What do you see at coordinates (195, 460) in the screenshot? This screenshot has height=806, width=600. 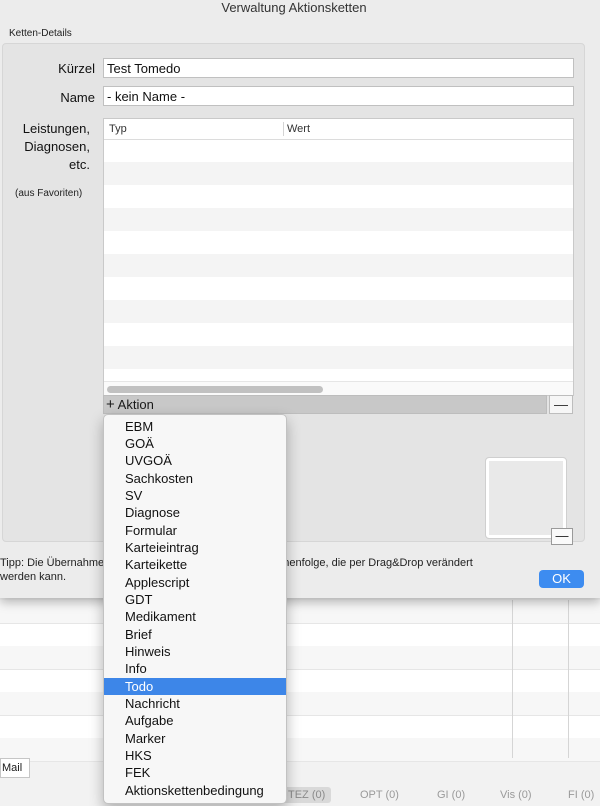 I see `menu-item-uvgoae: UVGOÄ` at bounding box center [195, 460].